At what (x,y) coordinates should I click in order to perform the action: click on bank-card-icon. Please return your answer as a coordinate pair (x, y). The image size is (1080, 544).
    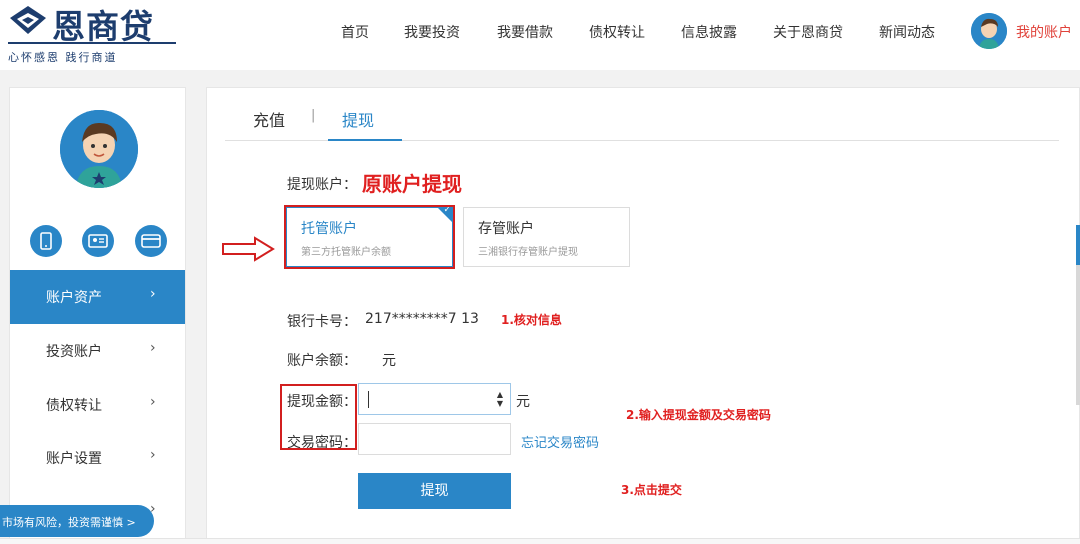
    Looking at the image, I should click on (151, 241).